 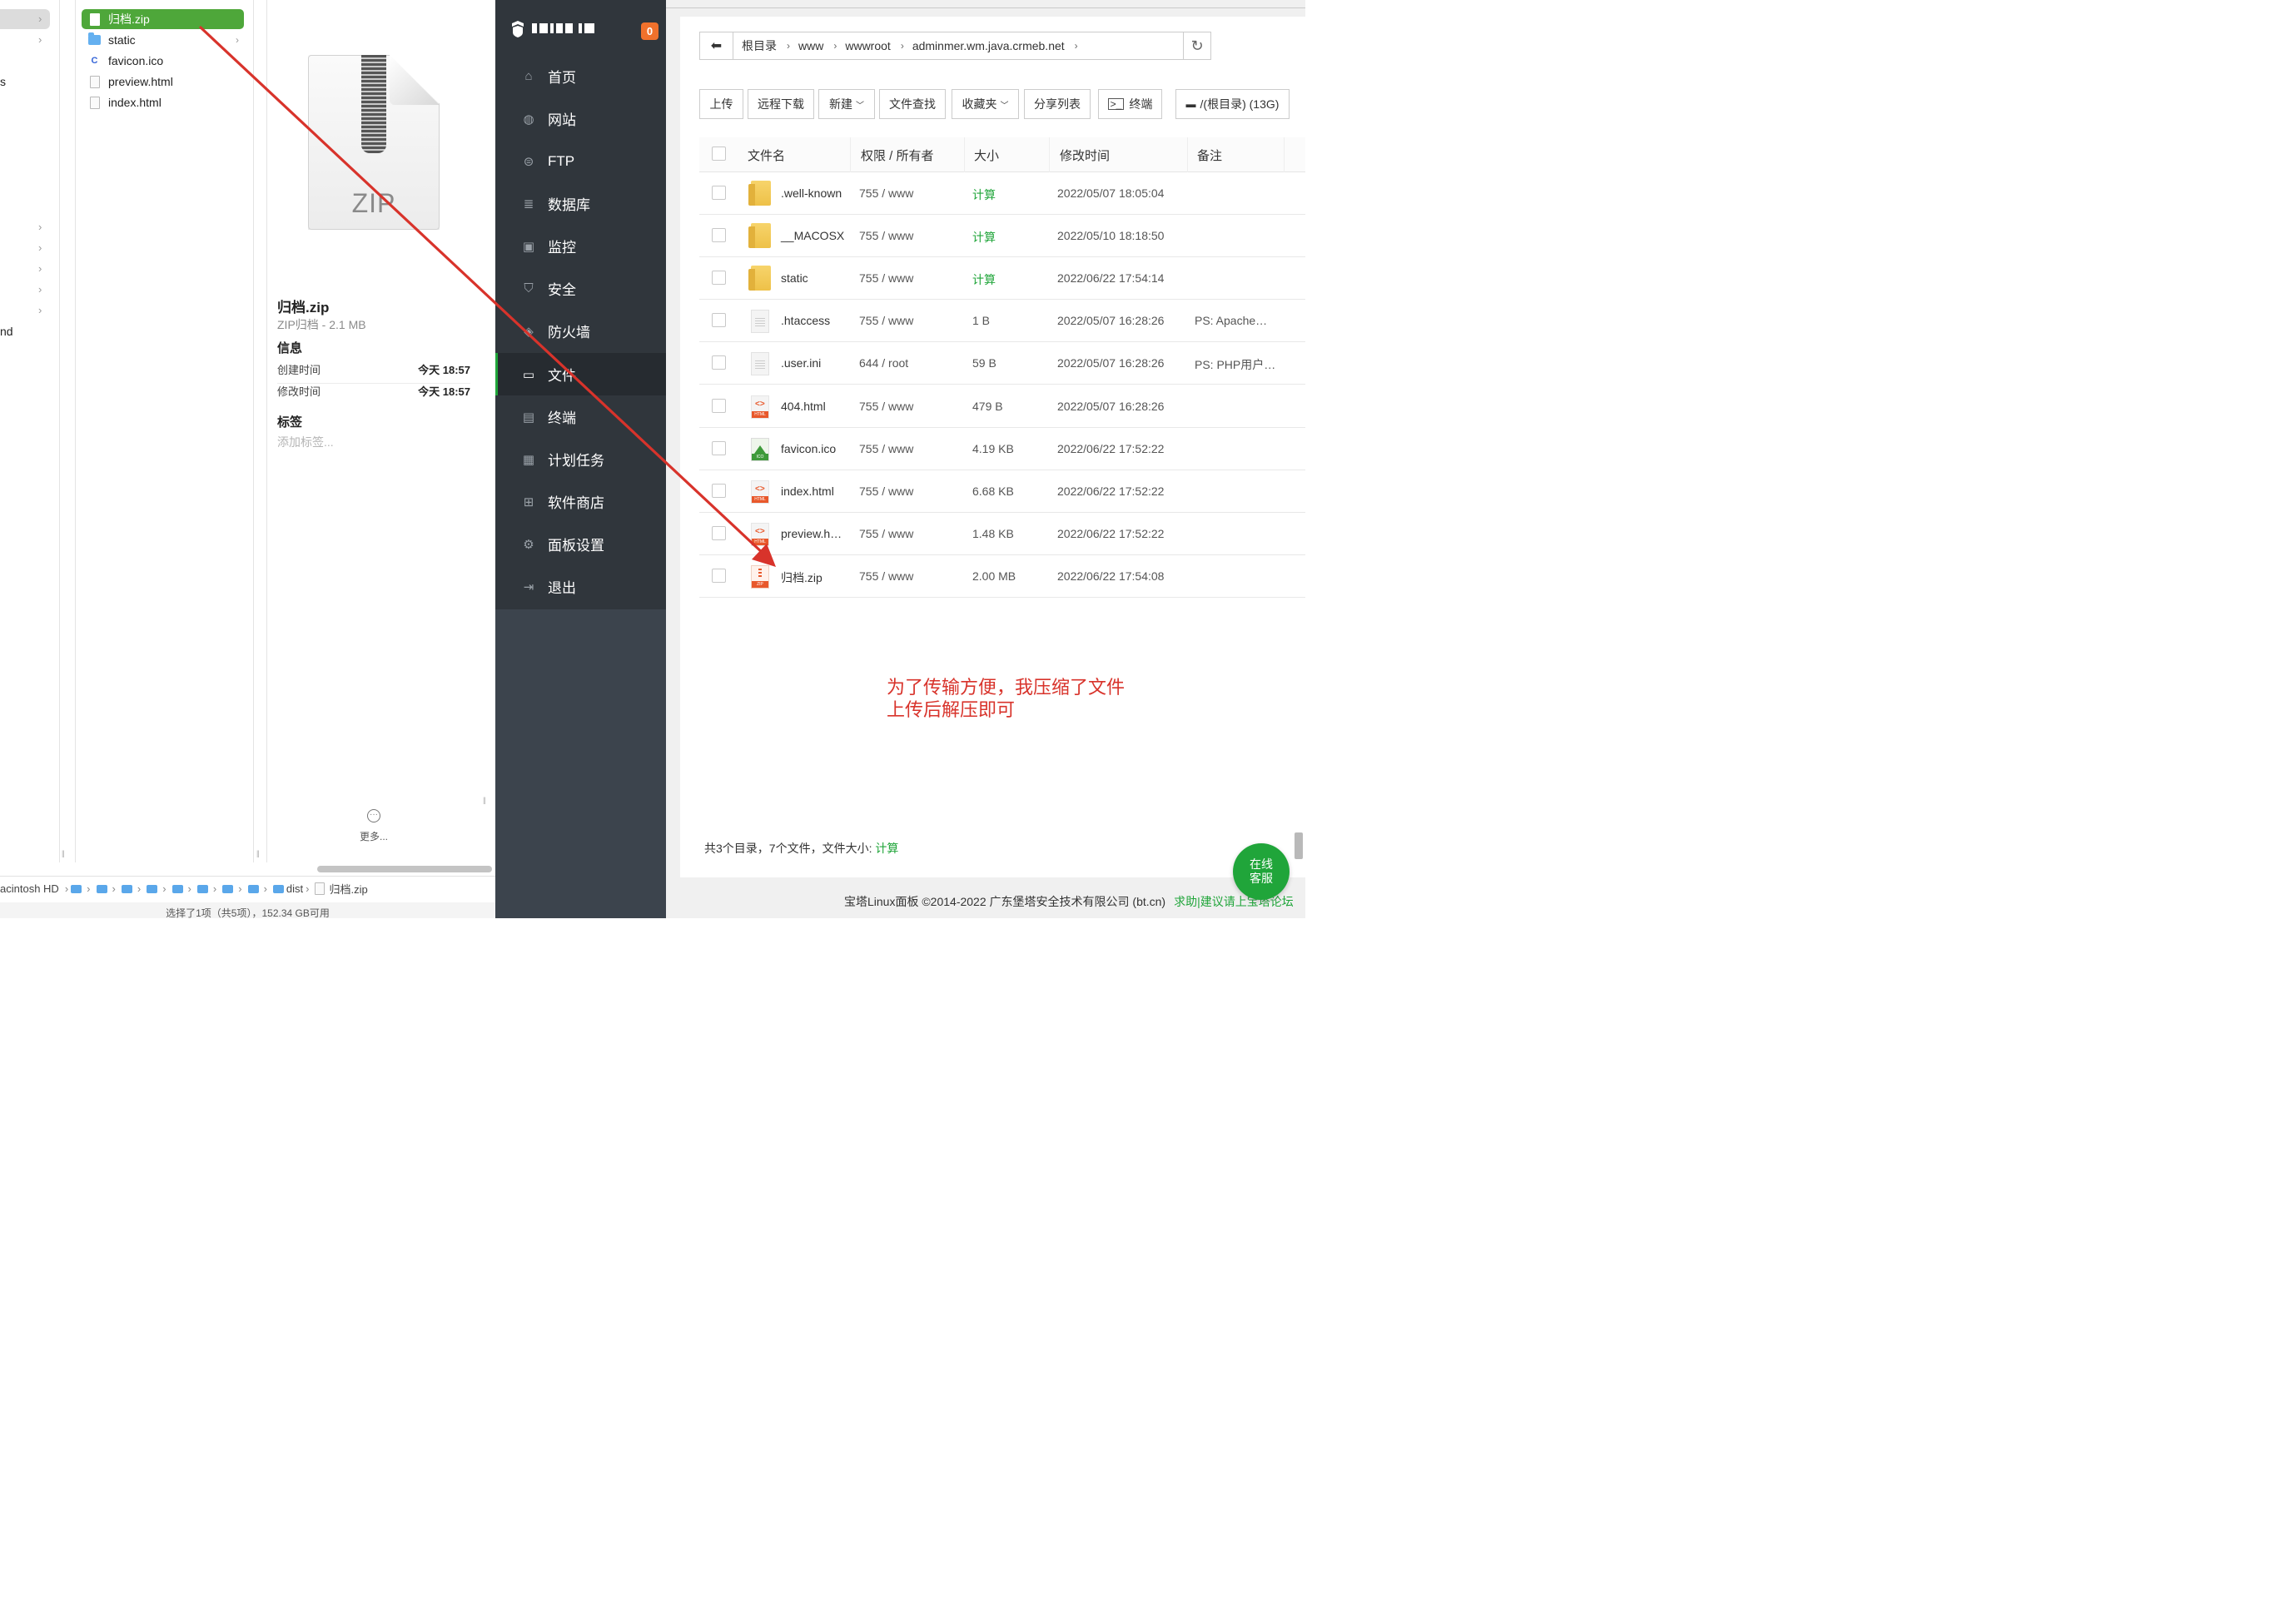 I want to click on file-search-button: 文件查找, so click(x=913, y=104).